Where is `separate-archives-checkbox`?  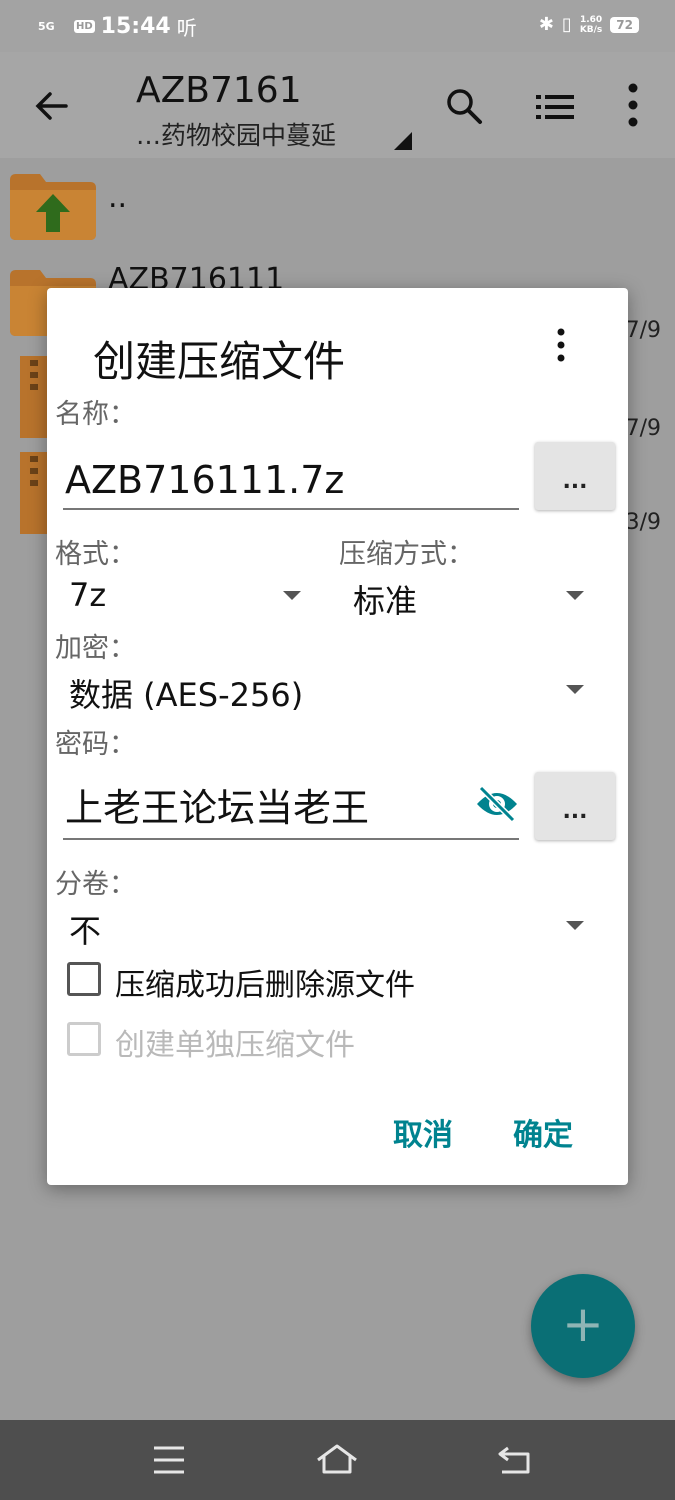 separate-archives-checkbox is located at coordinates (84, 1039).